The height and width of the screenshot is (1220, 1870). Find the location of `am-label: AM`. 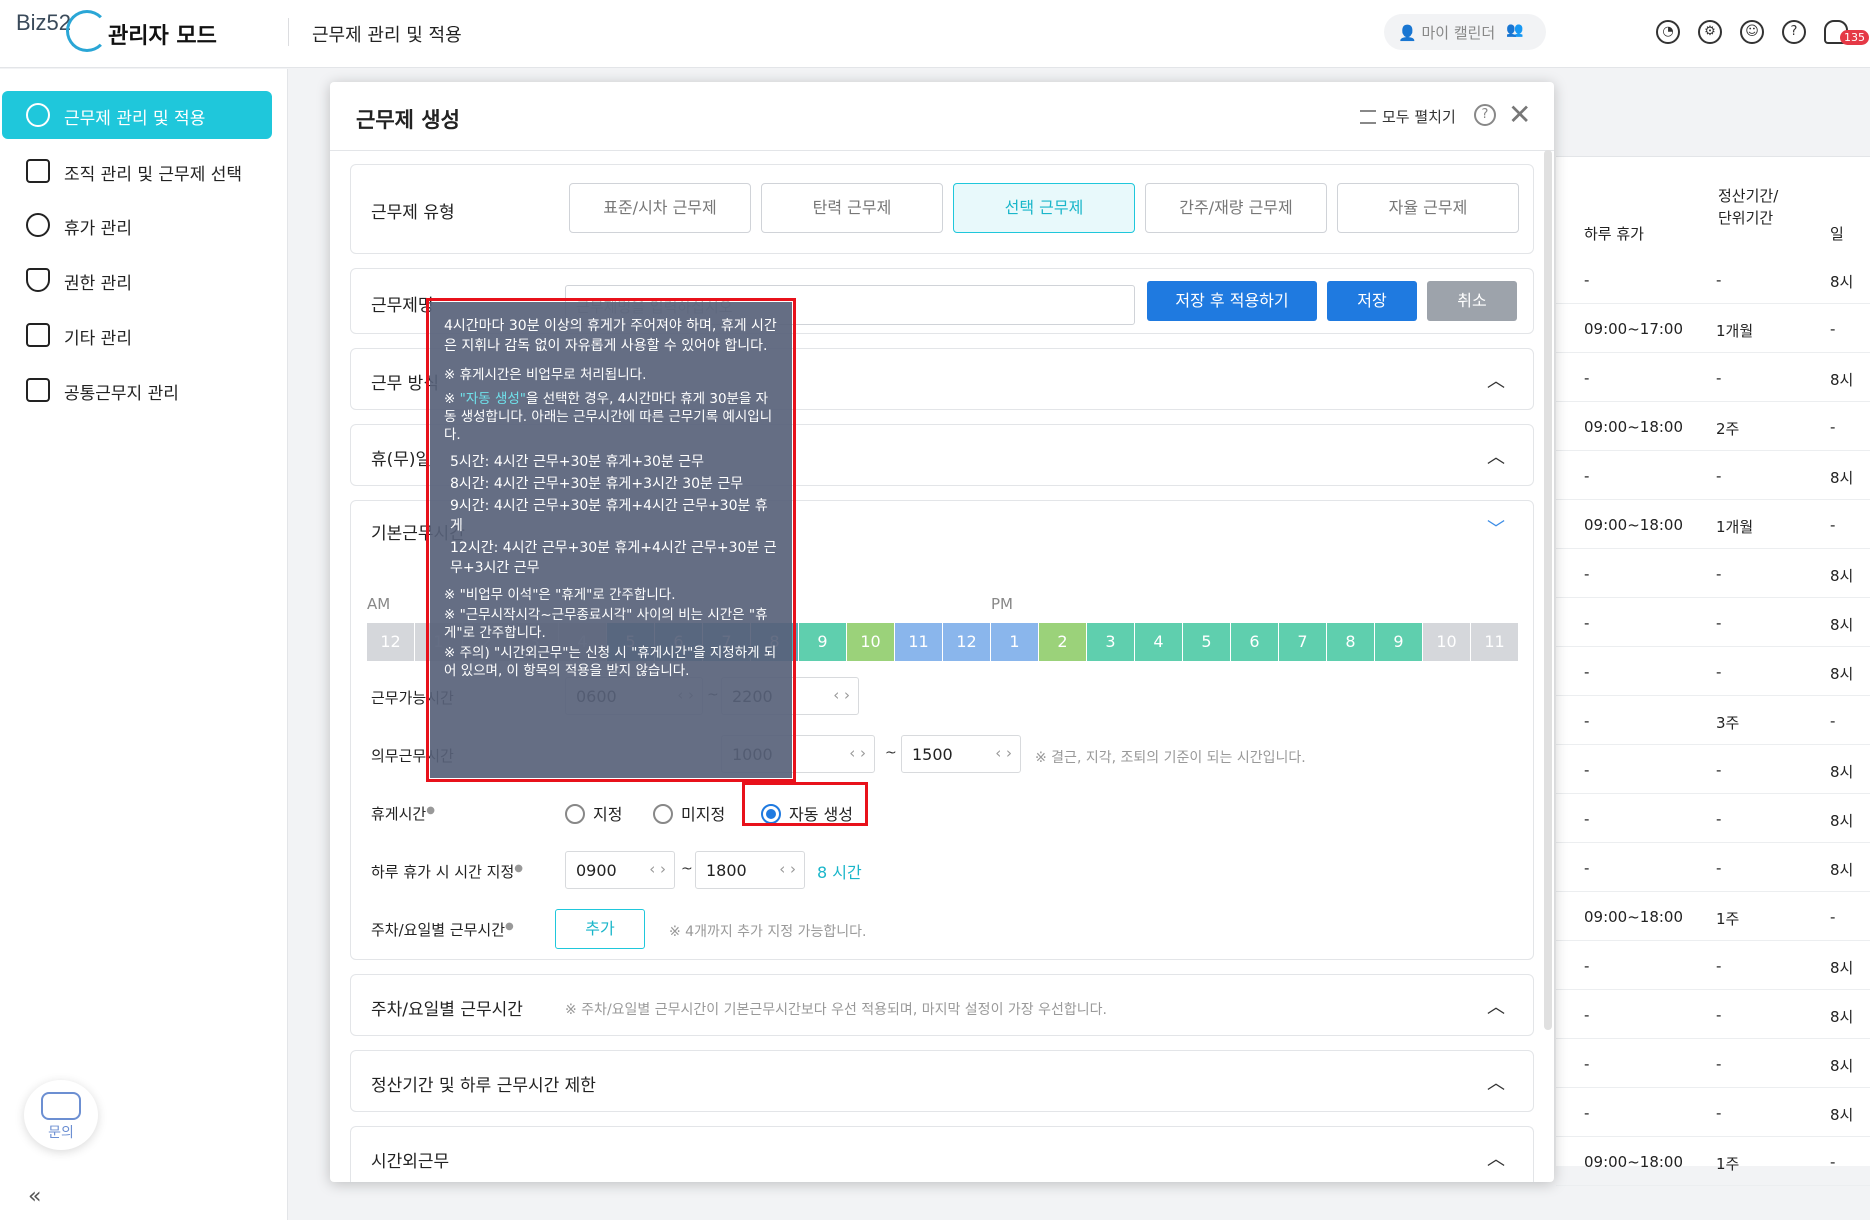

am-label: AM is located at coordinates (379, 604).